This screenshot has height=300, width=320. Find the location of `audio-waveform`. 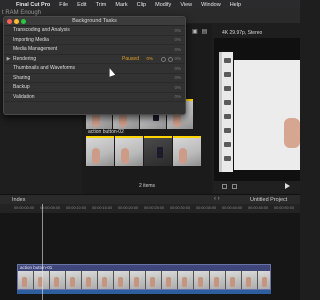

audio-waveform is located at coordinates (144, 292).